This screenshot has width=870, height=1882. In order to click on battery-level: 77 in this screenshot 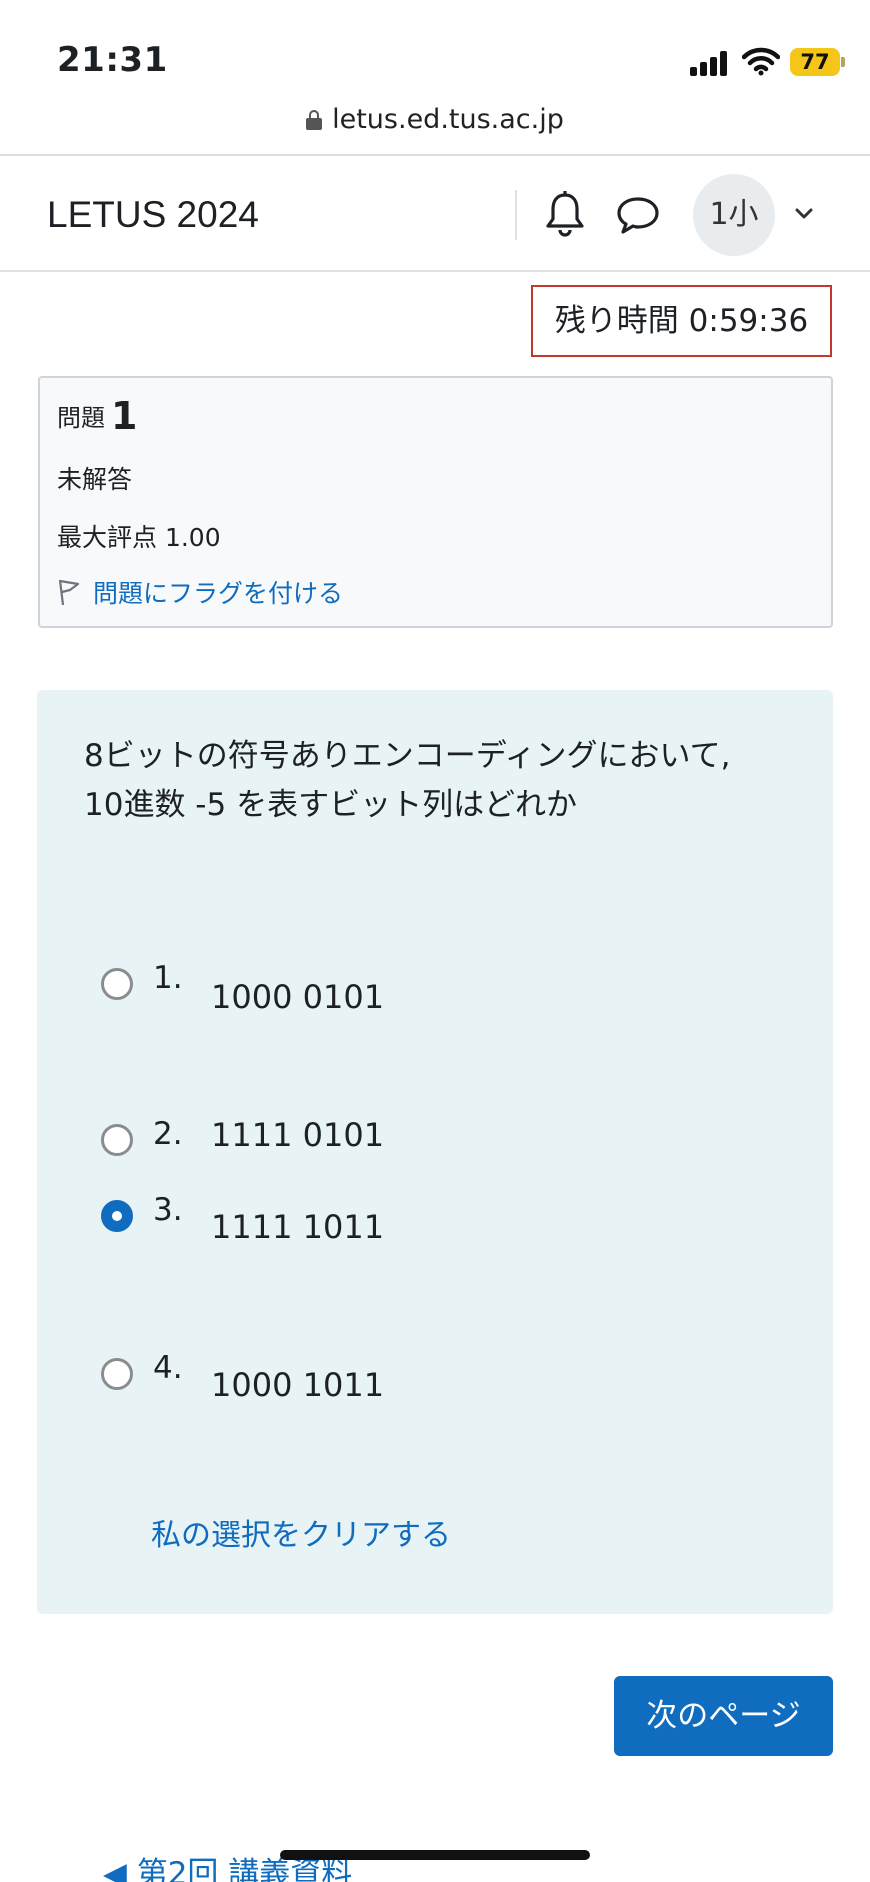, I will do `click(815, 62)`.